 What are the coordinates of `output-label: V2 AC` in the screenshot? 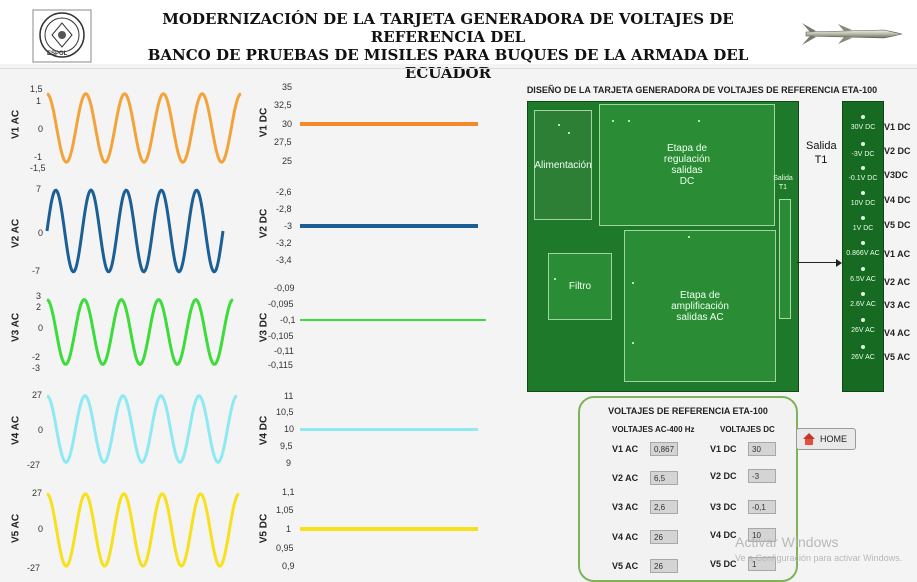 It's located at (897, 282).